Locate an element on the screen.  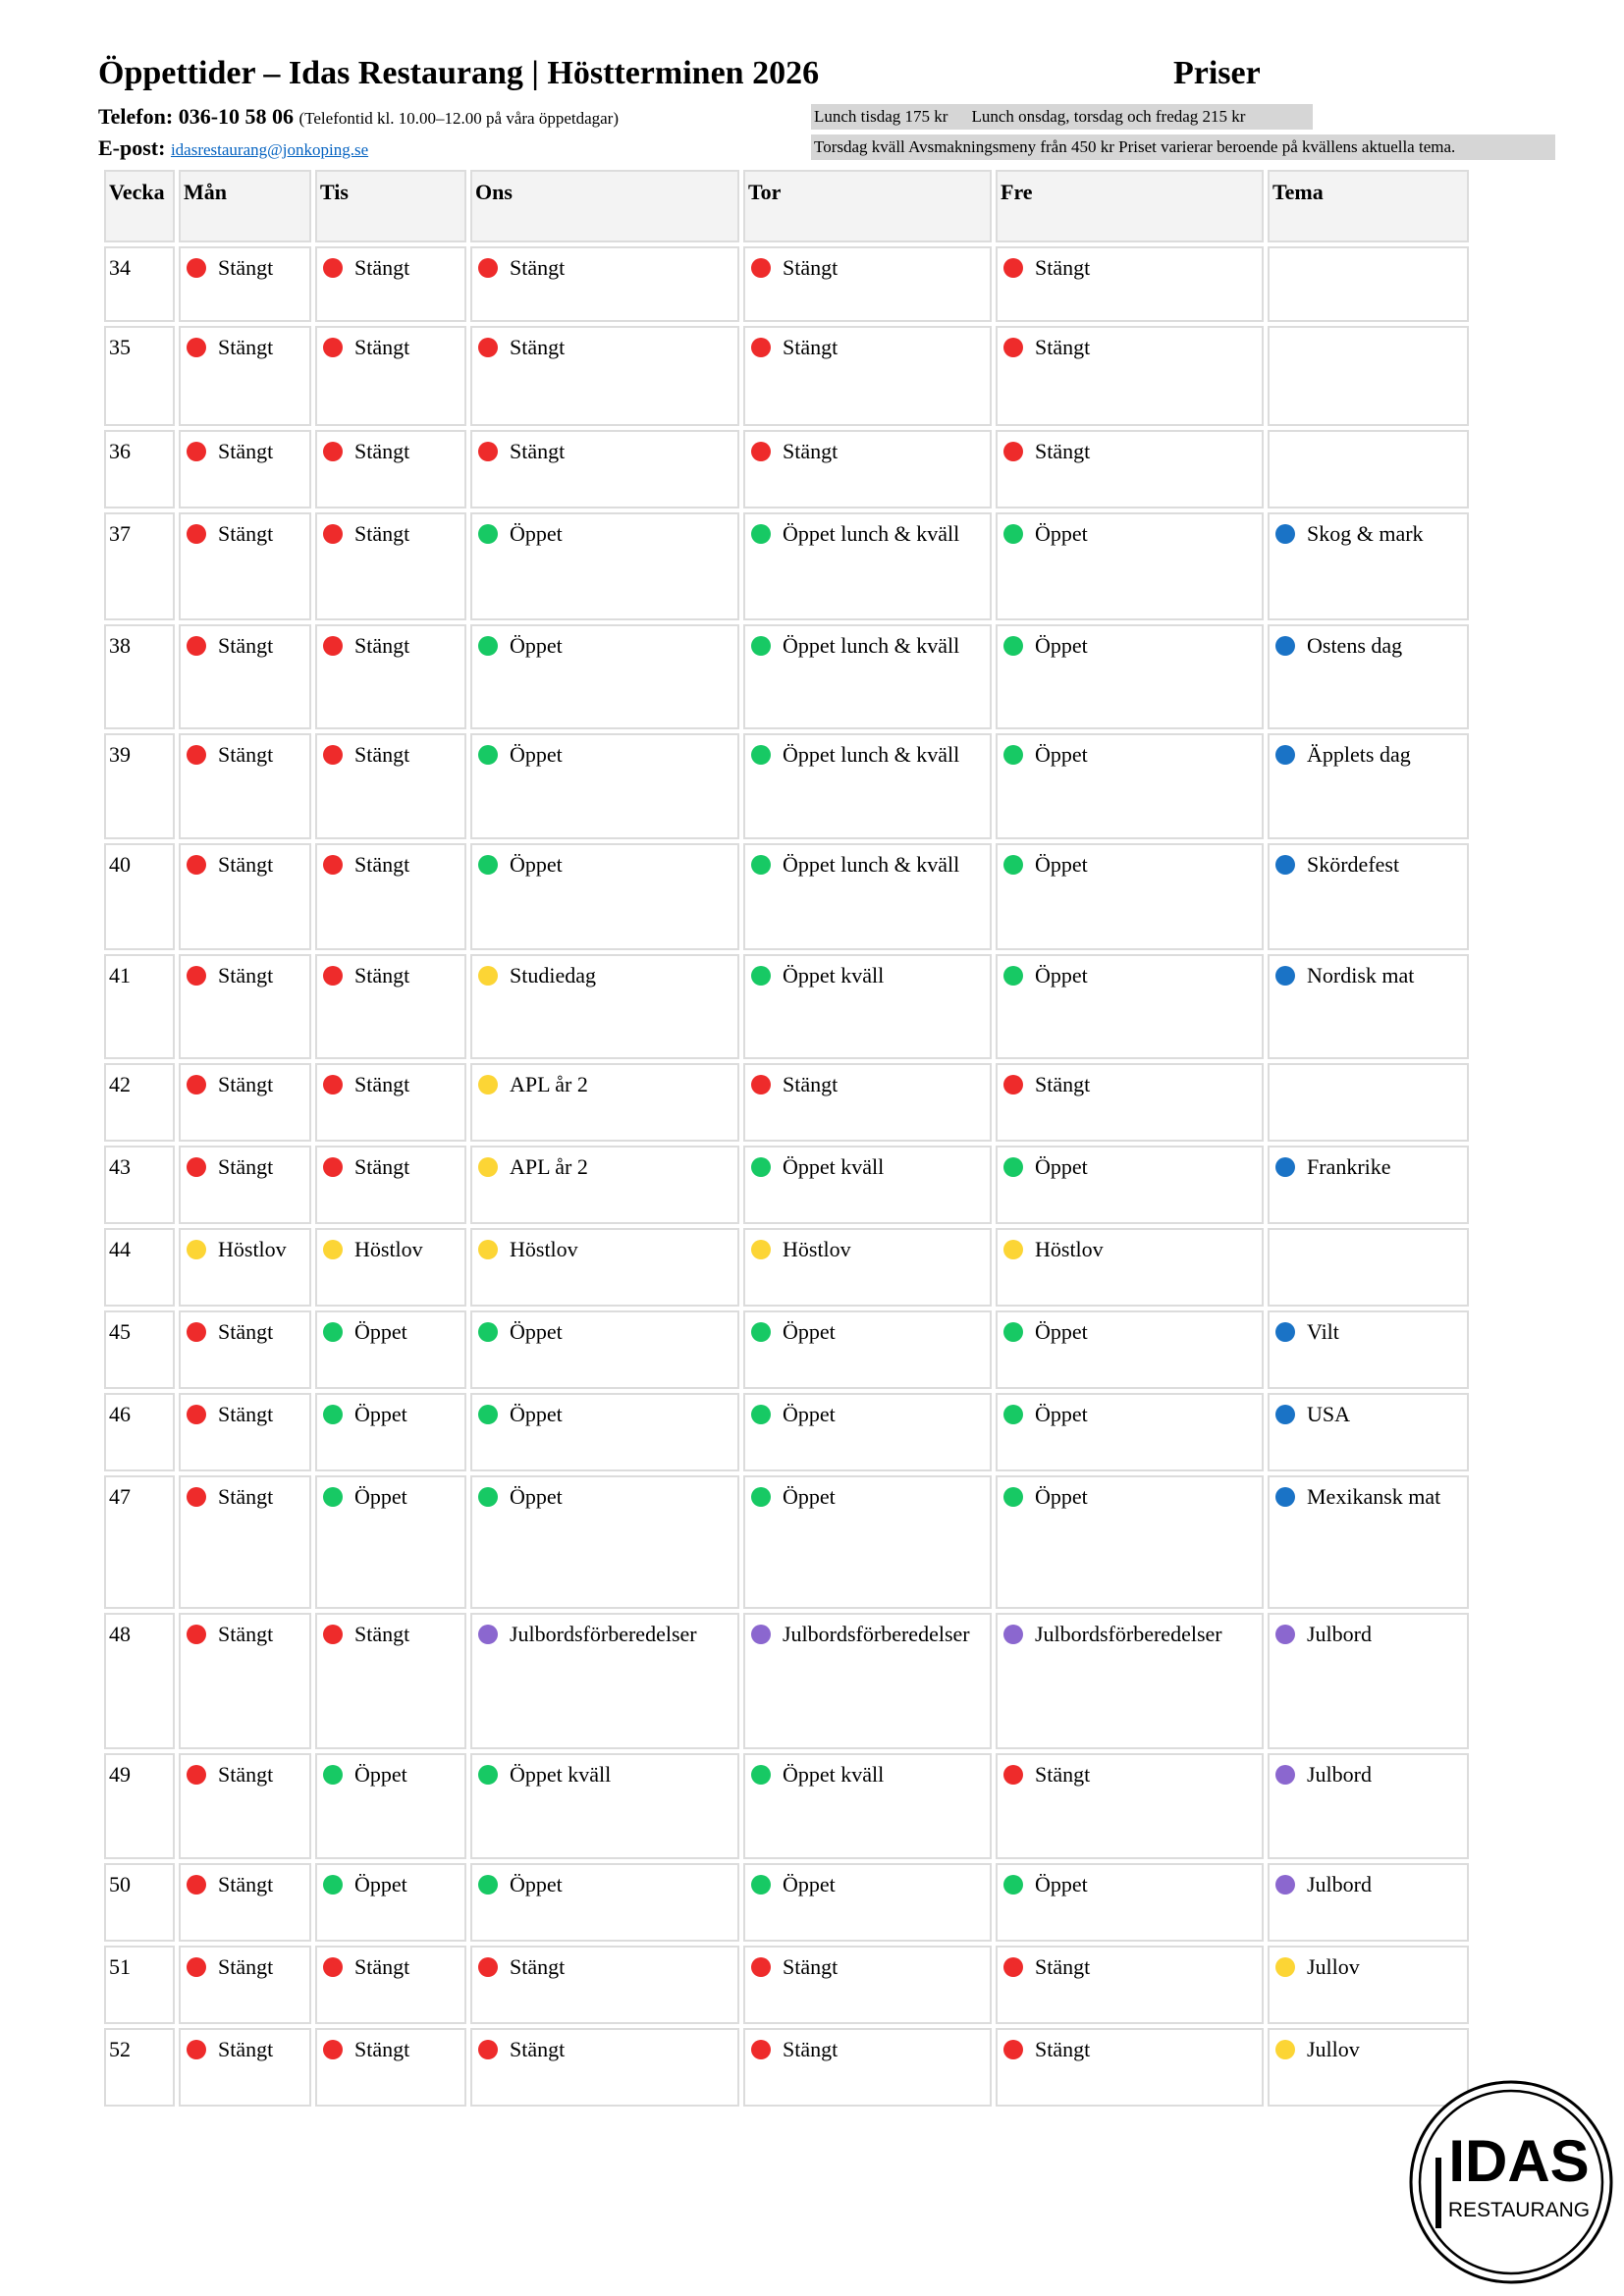
email-link: idasrestaurang@jonkoping.se is located at coordinates (269, 150).